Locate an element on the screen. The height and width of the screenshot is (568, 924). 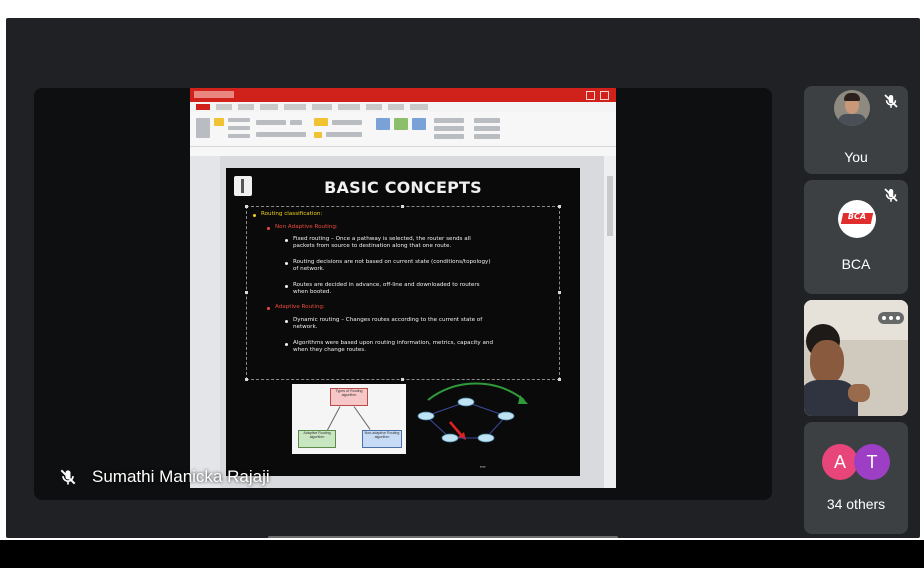
slide-line: when they change routes. is located at coordinates (329, 350).